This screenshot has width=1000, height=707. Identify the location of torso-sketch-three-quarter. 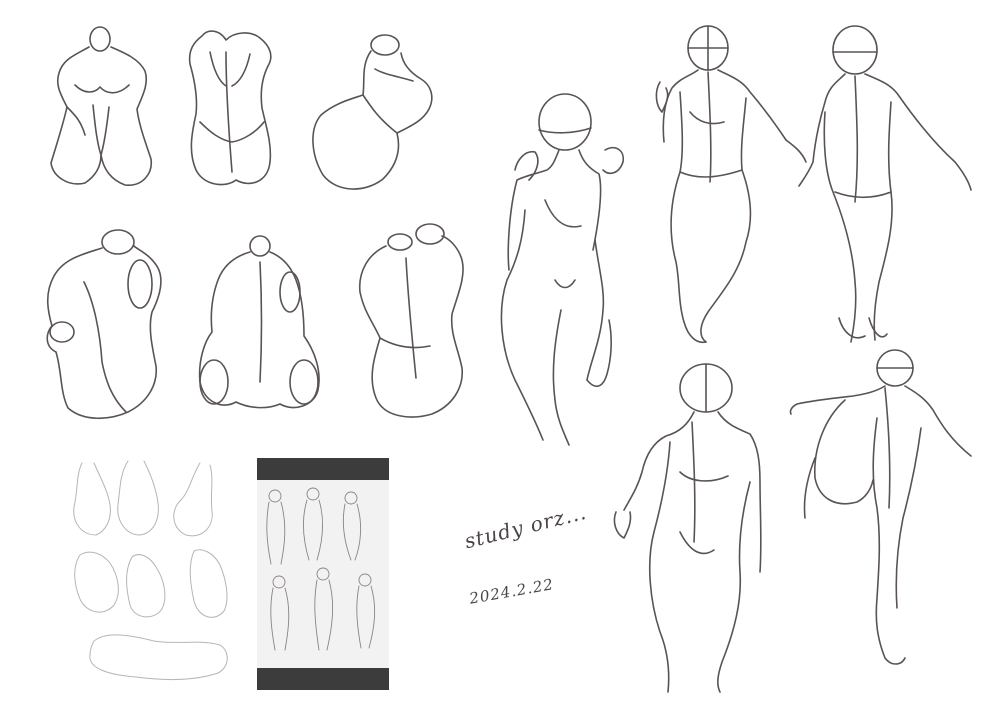
(104, 324).